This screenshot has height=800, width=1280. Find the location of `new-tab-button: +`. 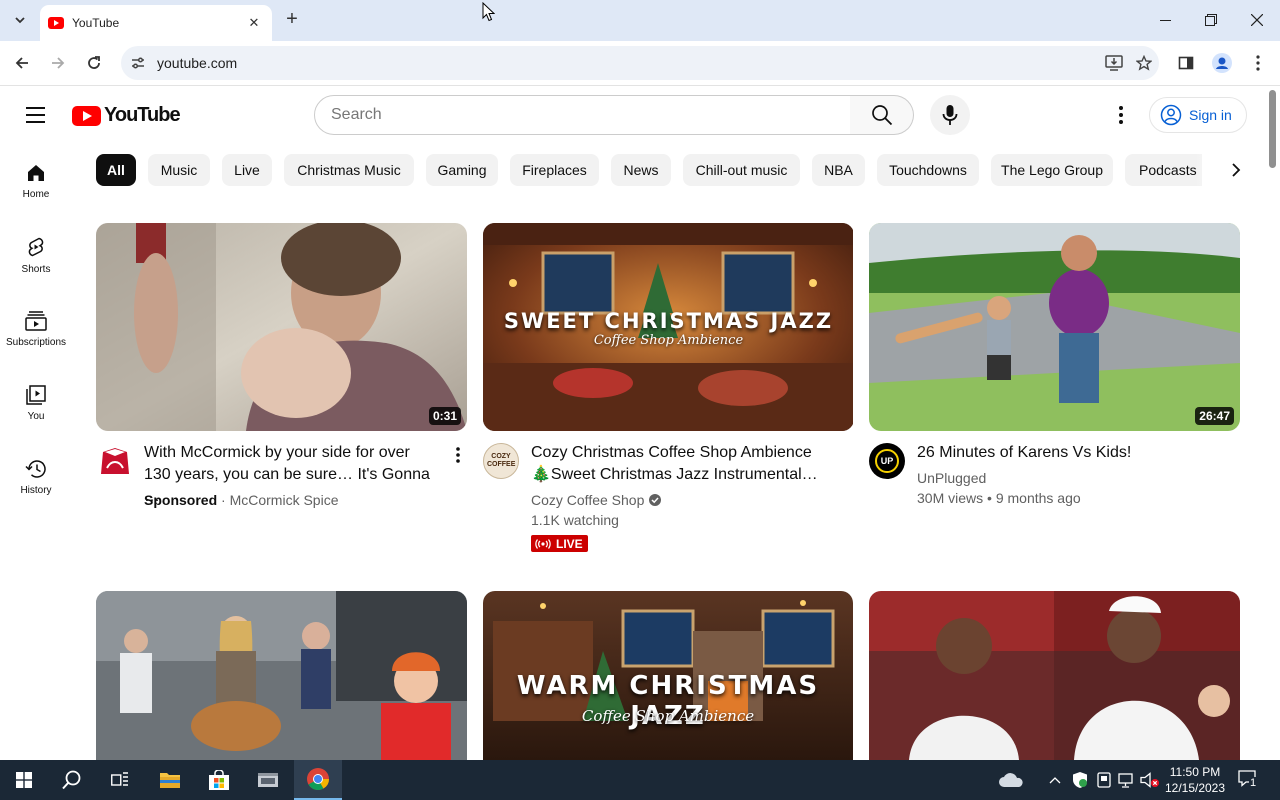

new-tab-button: + is located at coordinates (292, 20).